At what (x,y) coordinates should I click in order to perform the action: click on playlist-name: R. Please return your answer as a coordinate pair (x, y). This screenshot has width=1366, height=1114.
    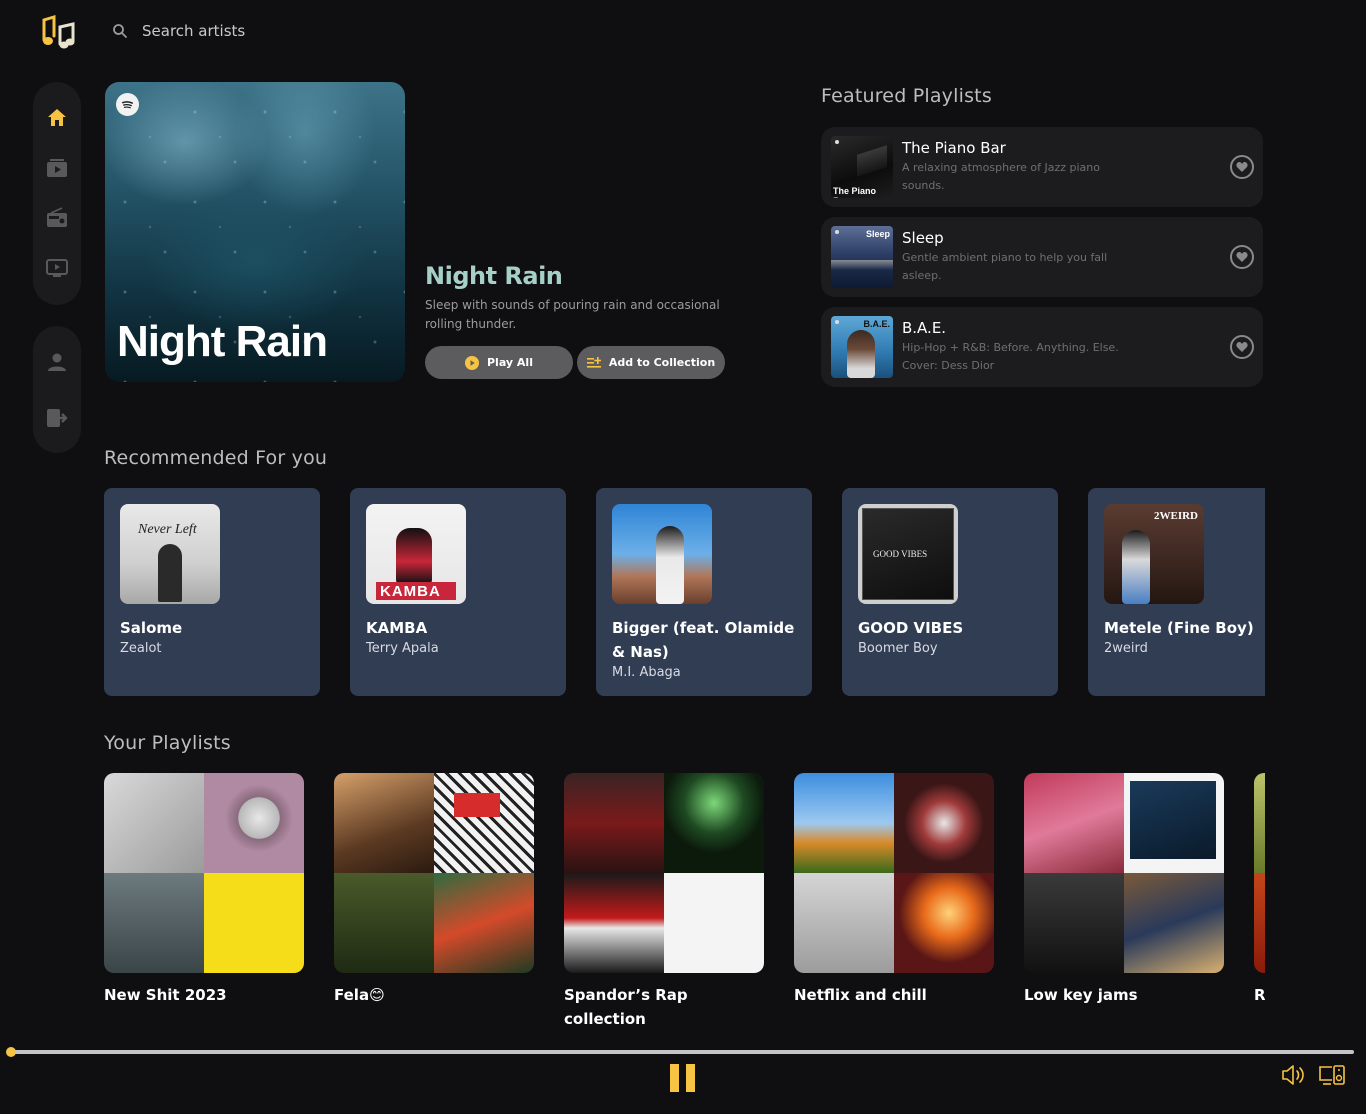
    Looking at the image, I should click on (1259, 995).